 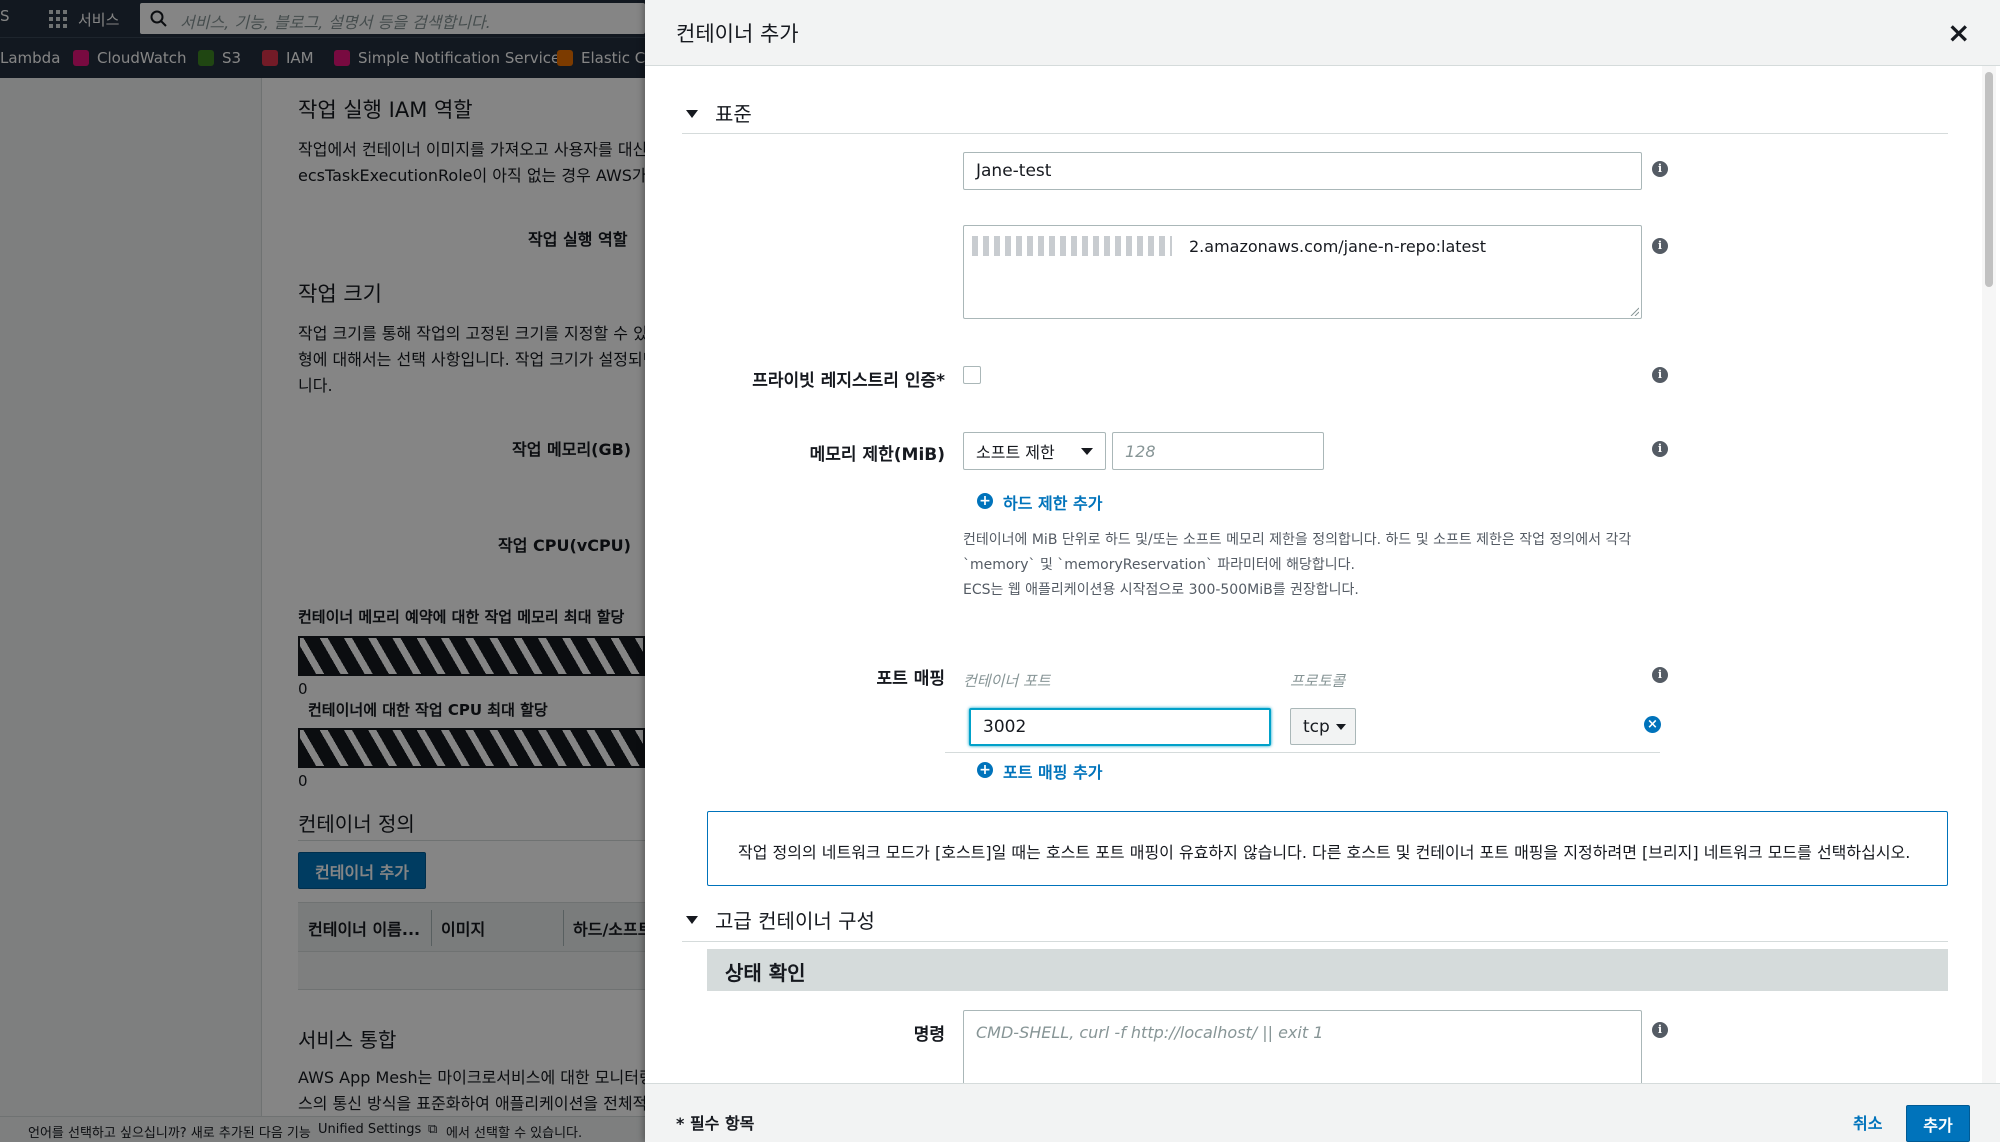 What do you see at coordinates (1989, 179) in the screenshot?
I see `scrollbar-thumb` at bounding box center [1989, 179].